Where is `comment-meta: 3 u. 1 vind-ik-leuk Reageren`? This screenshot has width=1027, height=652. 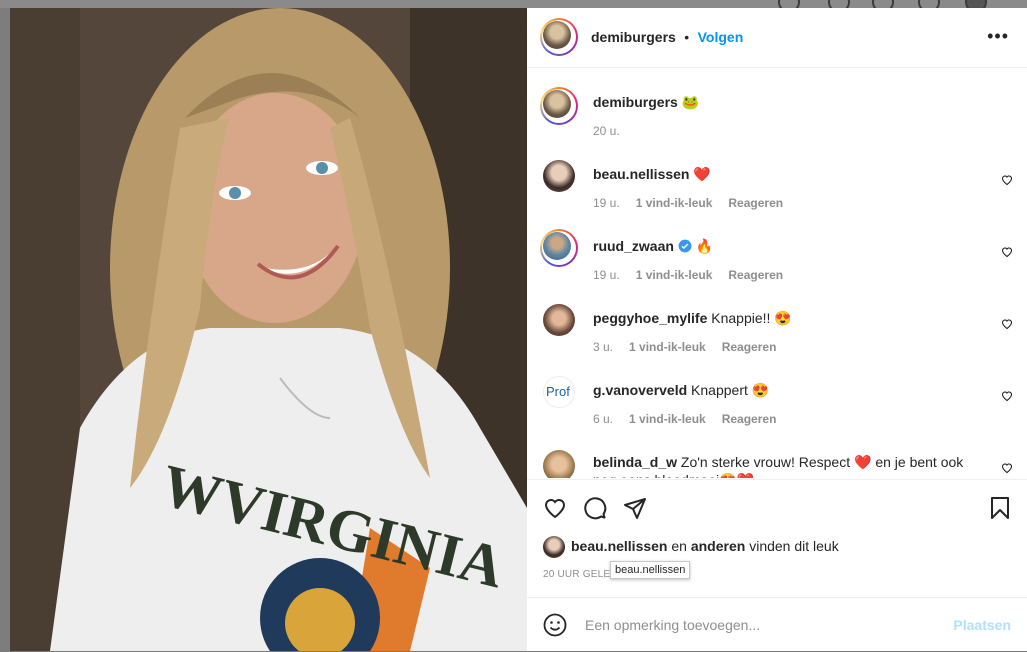
comment-meta: 3 u. 1 vind-ik-leuk Reageren is located at coordinates (684, 347).